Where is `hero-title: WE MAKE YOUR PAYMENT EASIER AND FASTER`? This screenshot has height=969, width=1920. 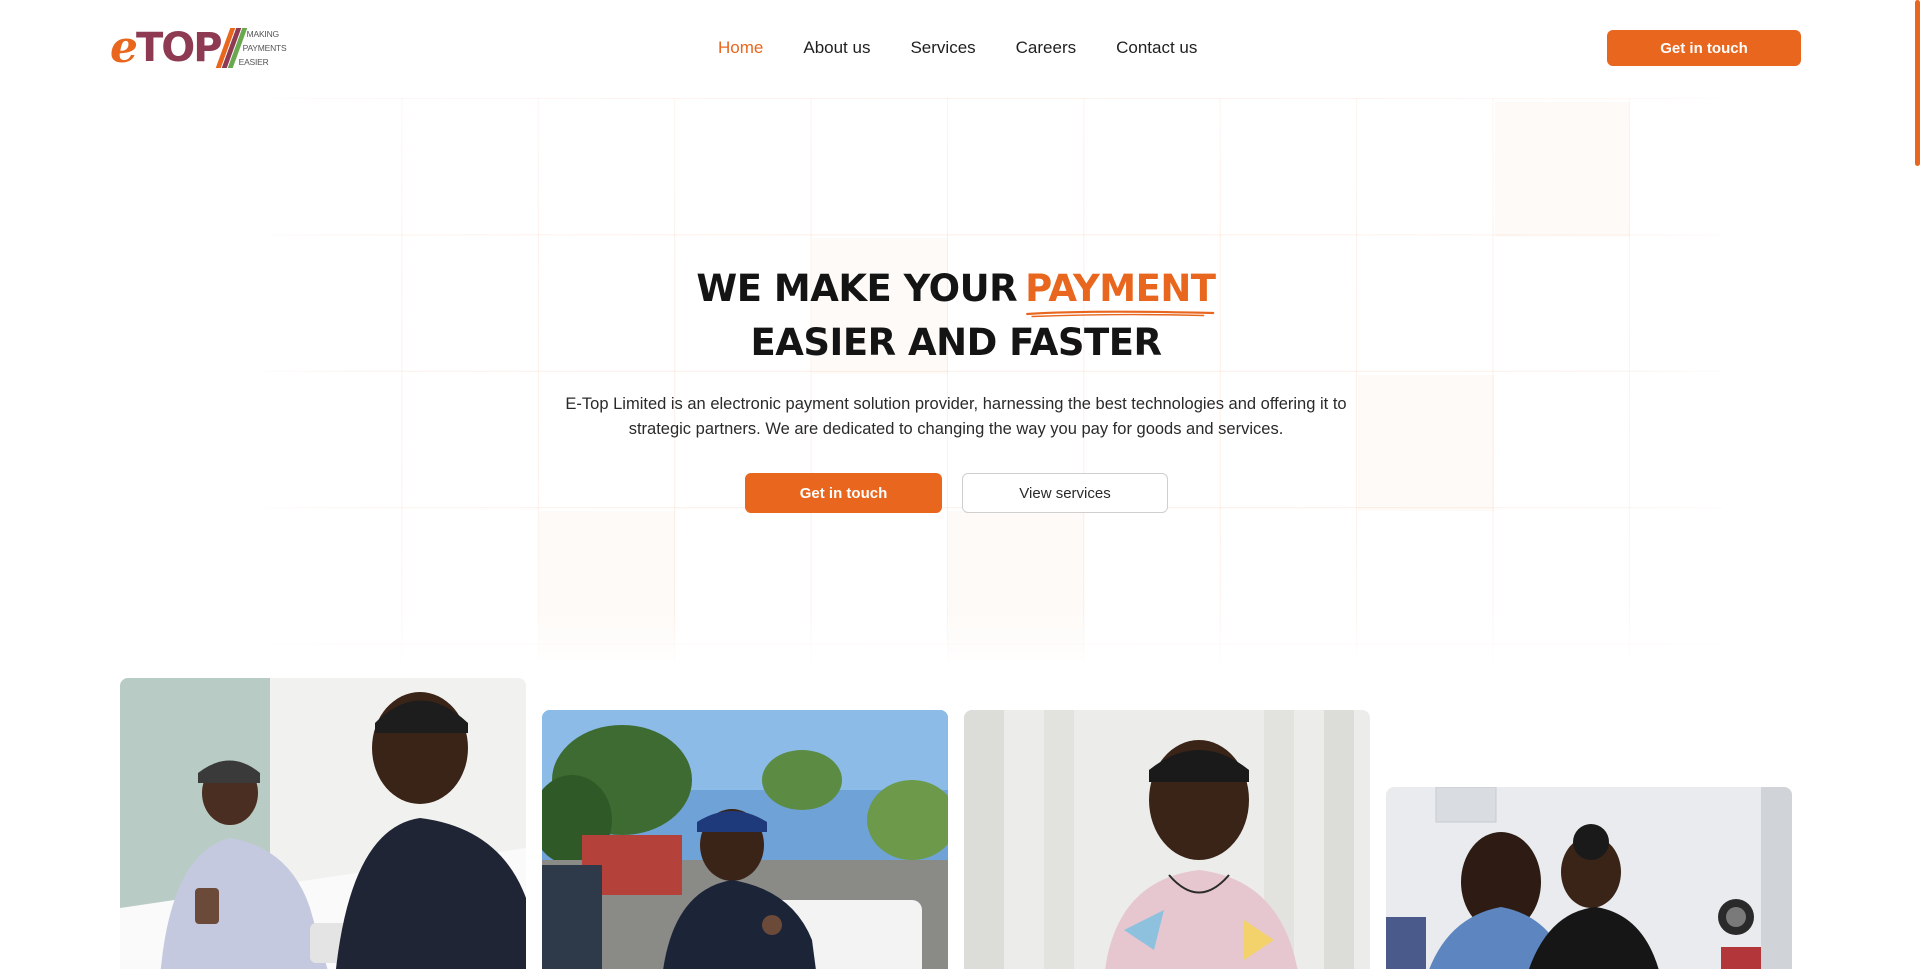 hero-title: WE MAKE YOUR PAYMENT EASIER AND FASTER is located at coordinates (956, 316).